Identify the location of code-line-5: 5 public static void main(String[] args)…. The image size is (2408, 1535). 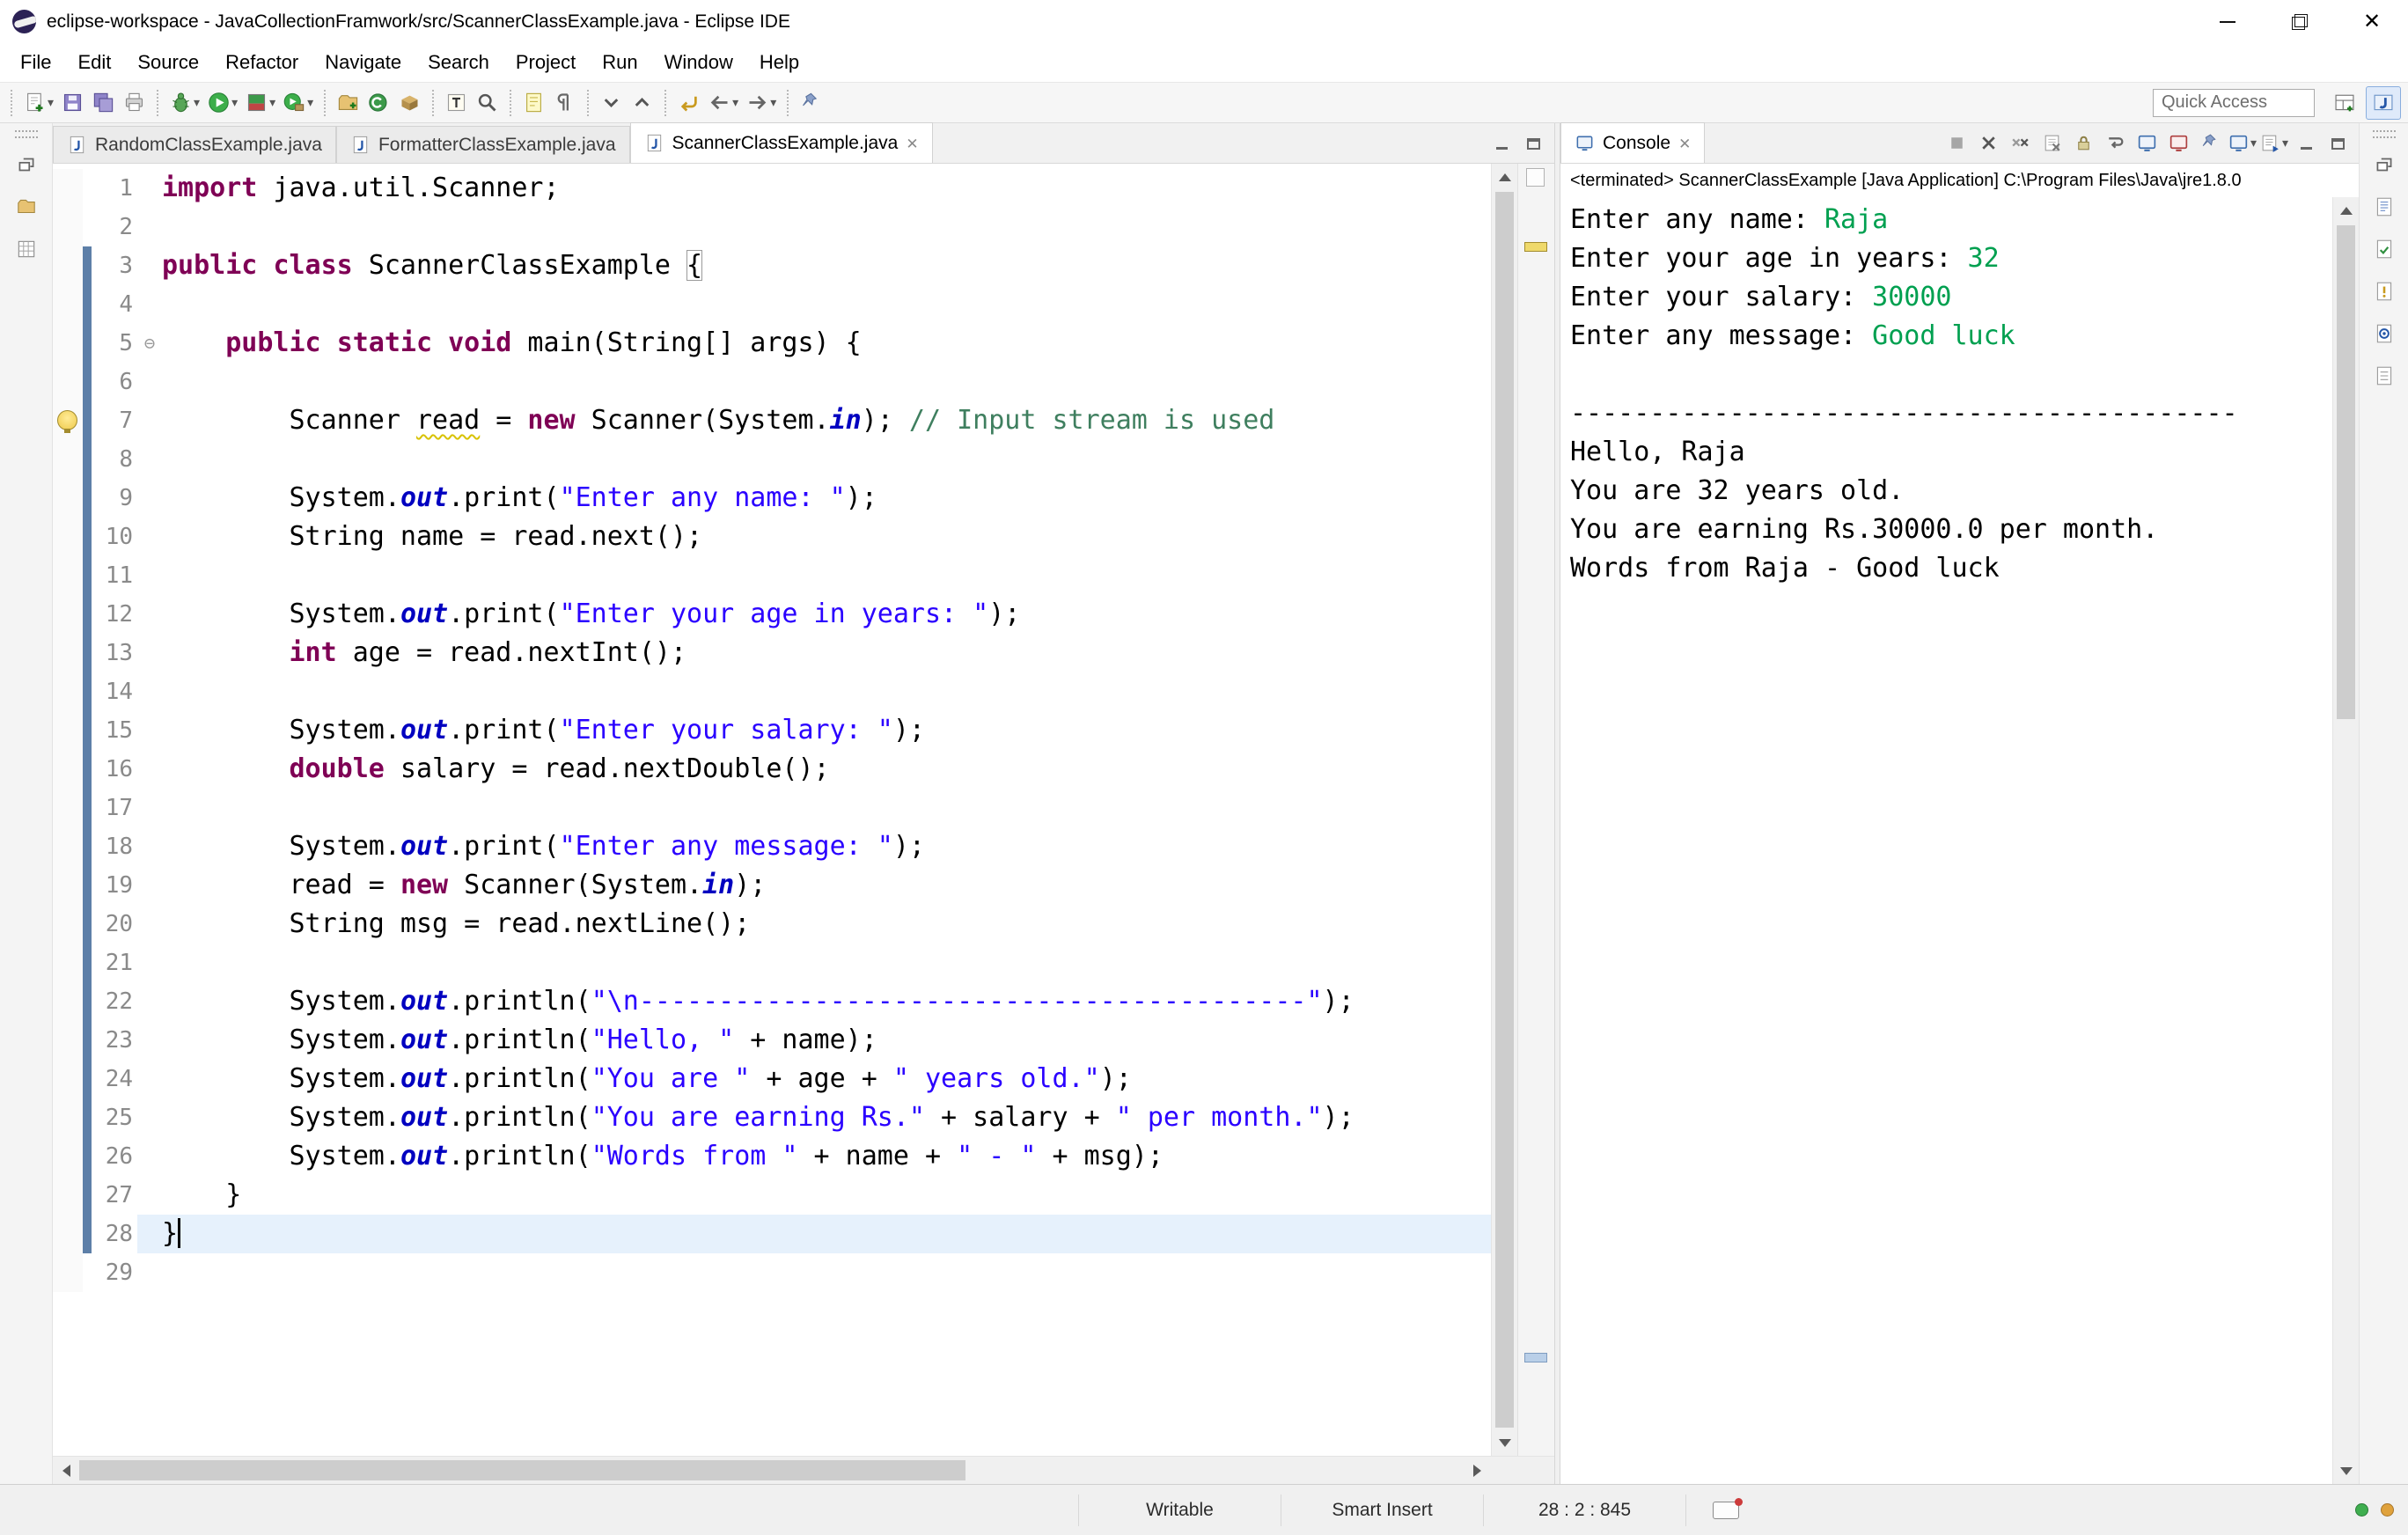
(772, 343).